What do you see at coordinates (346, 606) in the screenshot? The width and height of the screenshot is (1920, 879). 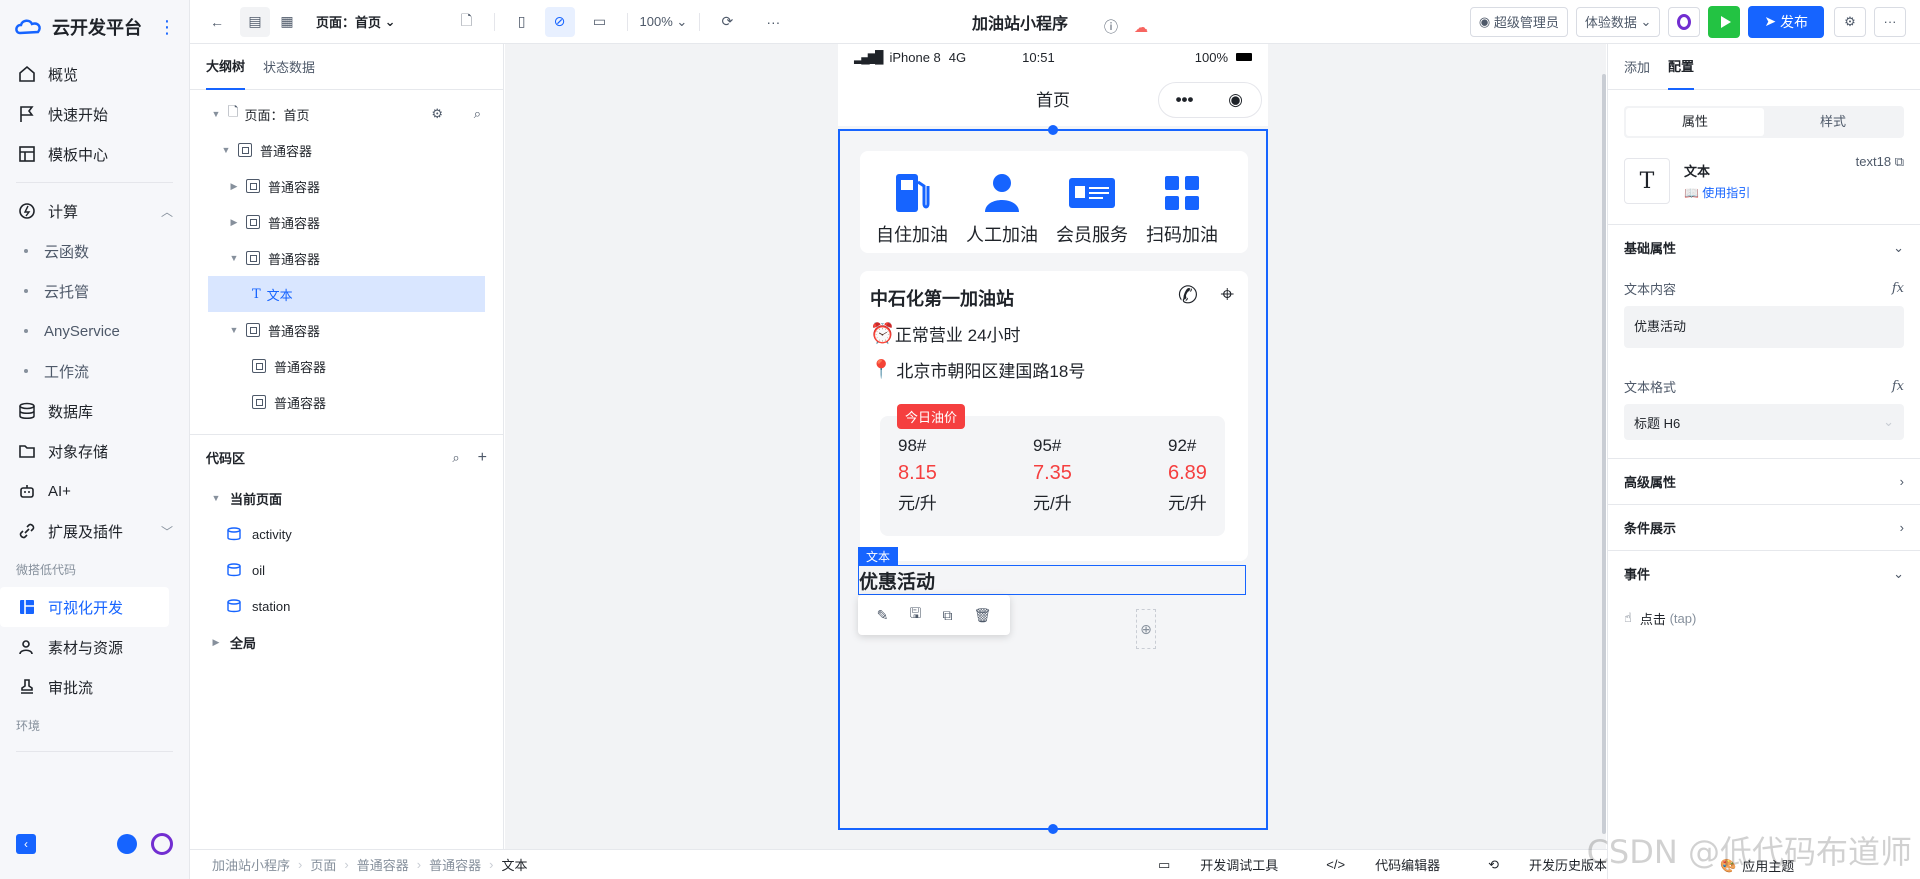 I see `code-item-station: station` at bounding box center [346, 606].